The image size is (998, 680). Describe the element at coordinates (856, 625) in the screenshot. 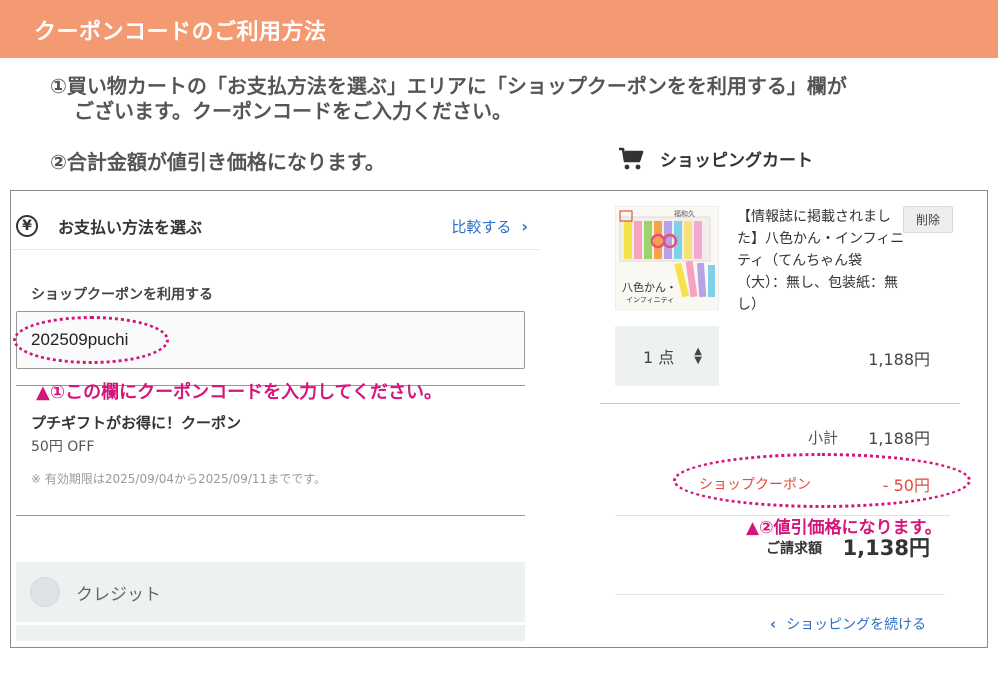

I see `continue-shopping-label: ショッピングを続ける` at that location.